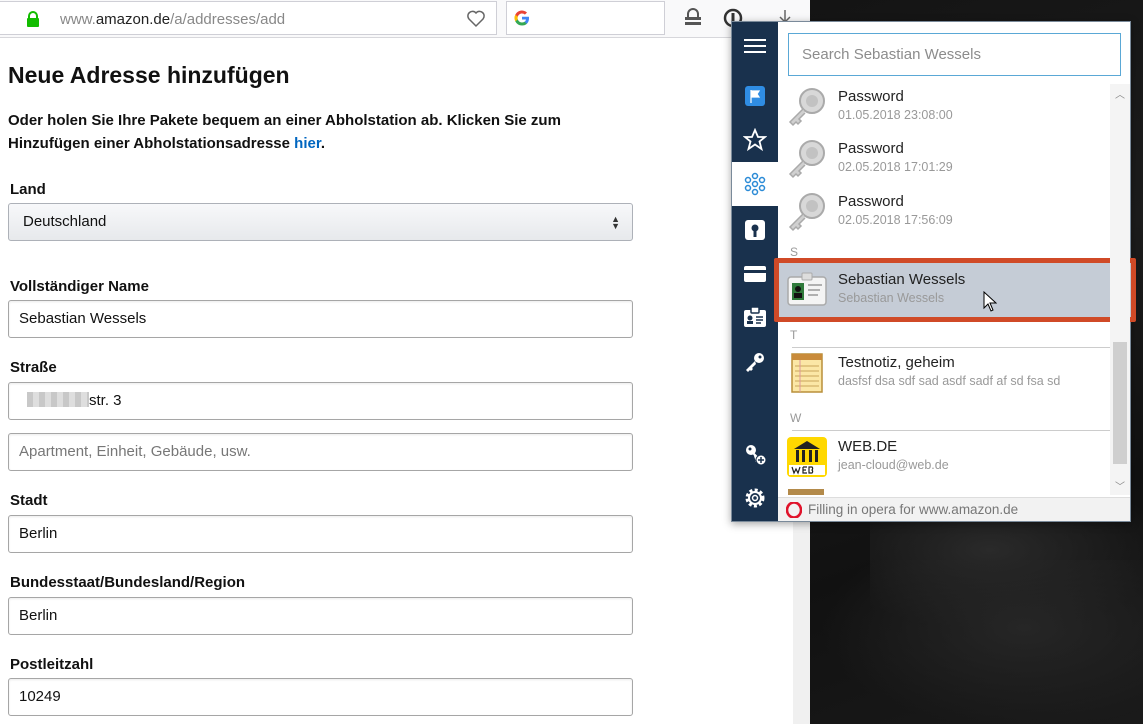  I want to click on identity-card-icon, so click(807, 289).